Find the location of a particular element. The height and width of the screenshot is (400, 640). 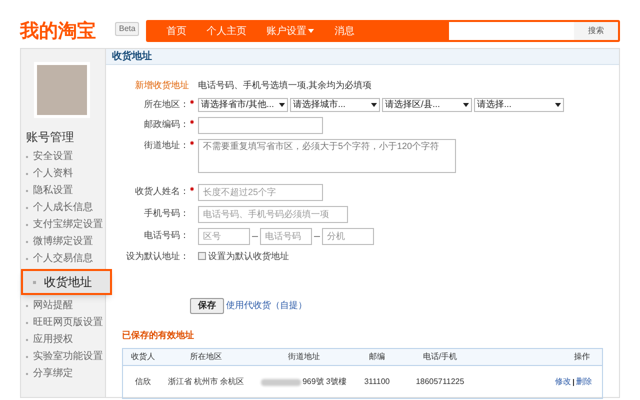

field-label: 设为默认地址： is located at coordinates (157, 256).